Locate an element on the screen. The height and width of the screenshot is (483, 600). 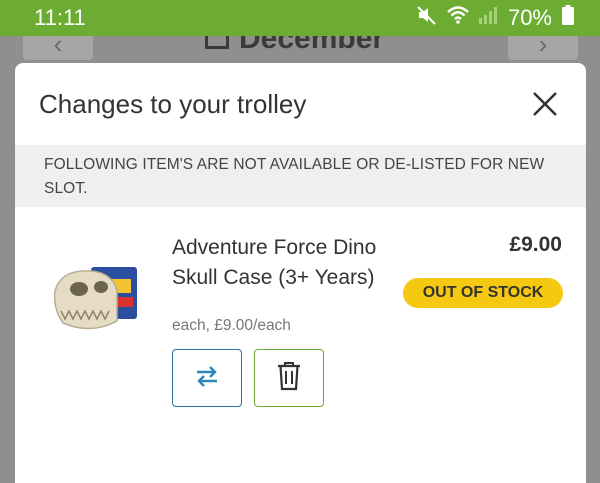
out-of-stock-badge: OUT OF STOCK is located at coordinates (483, 293).